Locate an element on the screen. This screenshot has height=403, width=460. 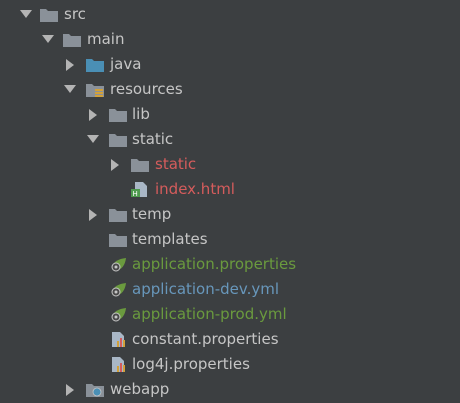
svg-text: H is located at coordinates (135, 193).